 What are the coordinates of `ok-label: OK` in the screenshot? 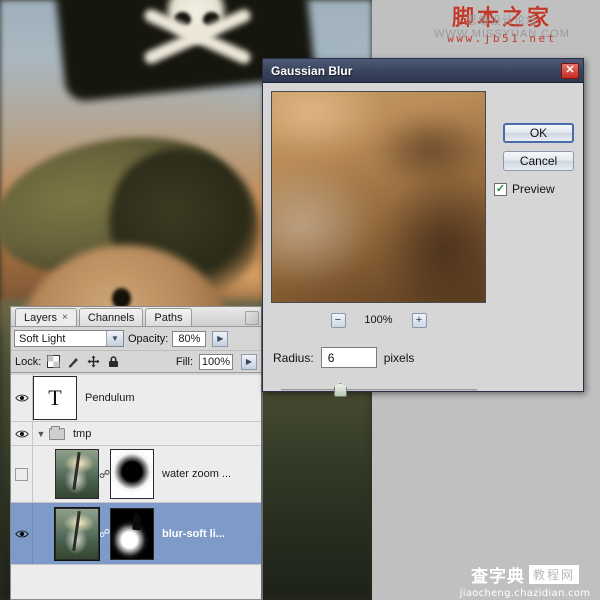 It's located at (538, 133).